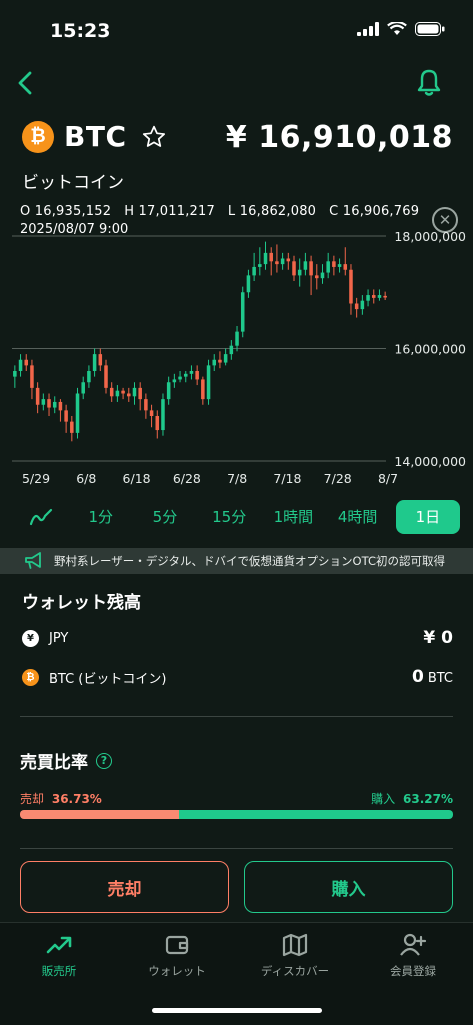 Image resolution: width=473 pixels, height=1025 pixels. What do you see at coordinates (236, 561) in the screenshot?
I see `news-banner: 野村系レーザー・デジタル、ドバイで仮想通貨オプションOTC初の認可取得` at bounding box center [236, 561].